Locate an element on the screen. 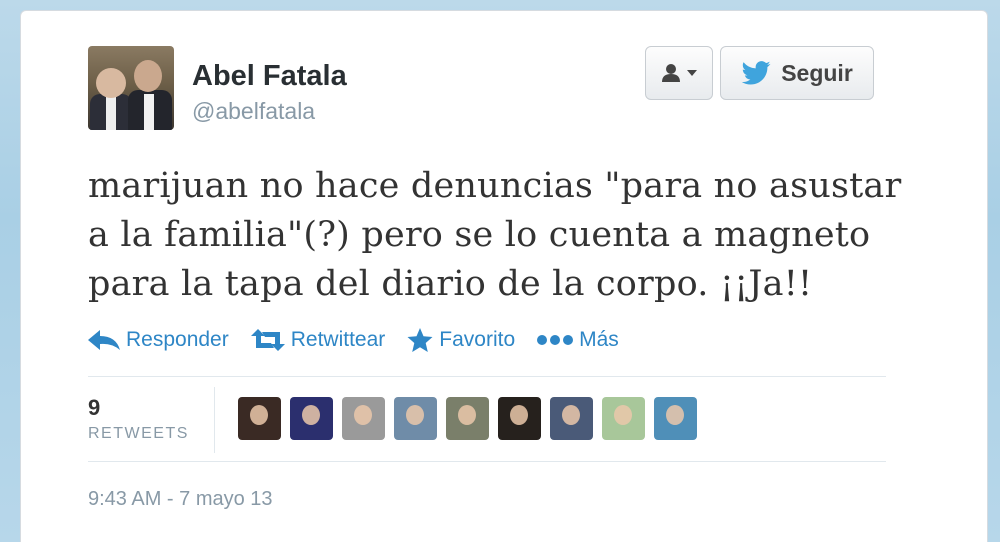 The height and width of the screenshot is (542, 1000). tweet-stats: 9 RETWEETS is located at coordinates (487, 419).